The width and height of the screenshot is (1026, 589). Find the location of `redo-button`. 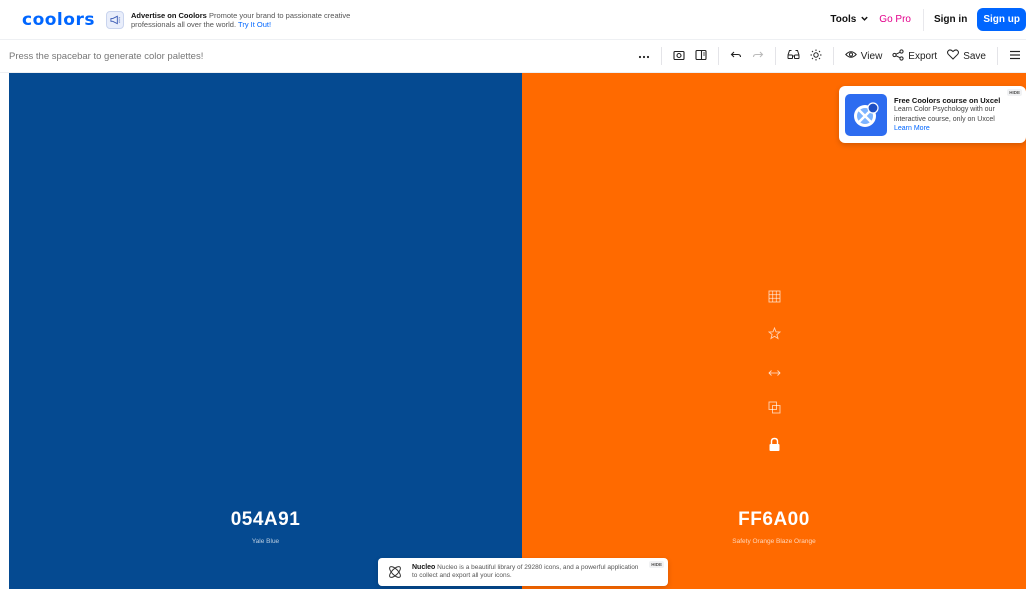

redo-button is located at coordinates (758, 56).